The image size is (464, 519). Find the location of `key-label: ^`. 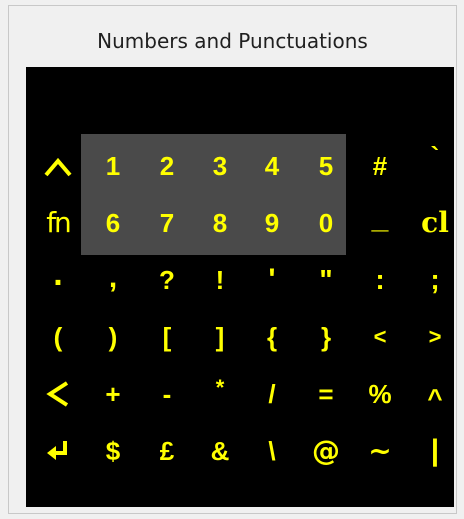

key-label: ^ is located at coordinates (435, 398).